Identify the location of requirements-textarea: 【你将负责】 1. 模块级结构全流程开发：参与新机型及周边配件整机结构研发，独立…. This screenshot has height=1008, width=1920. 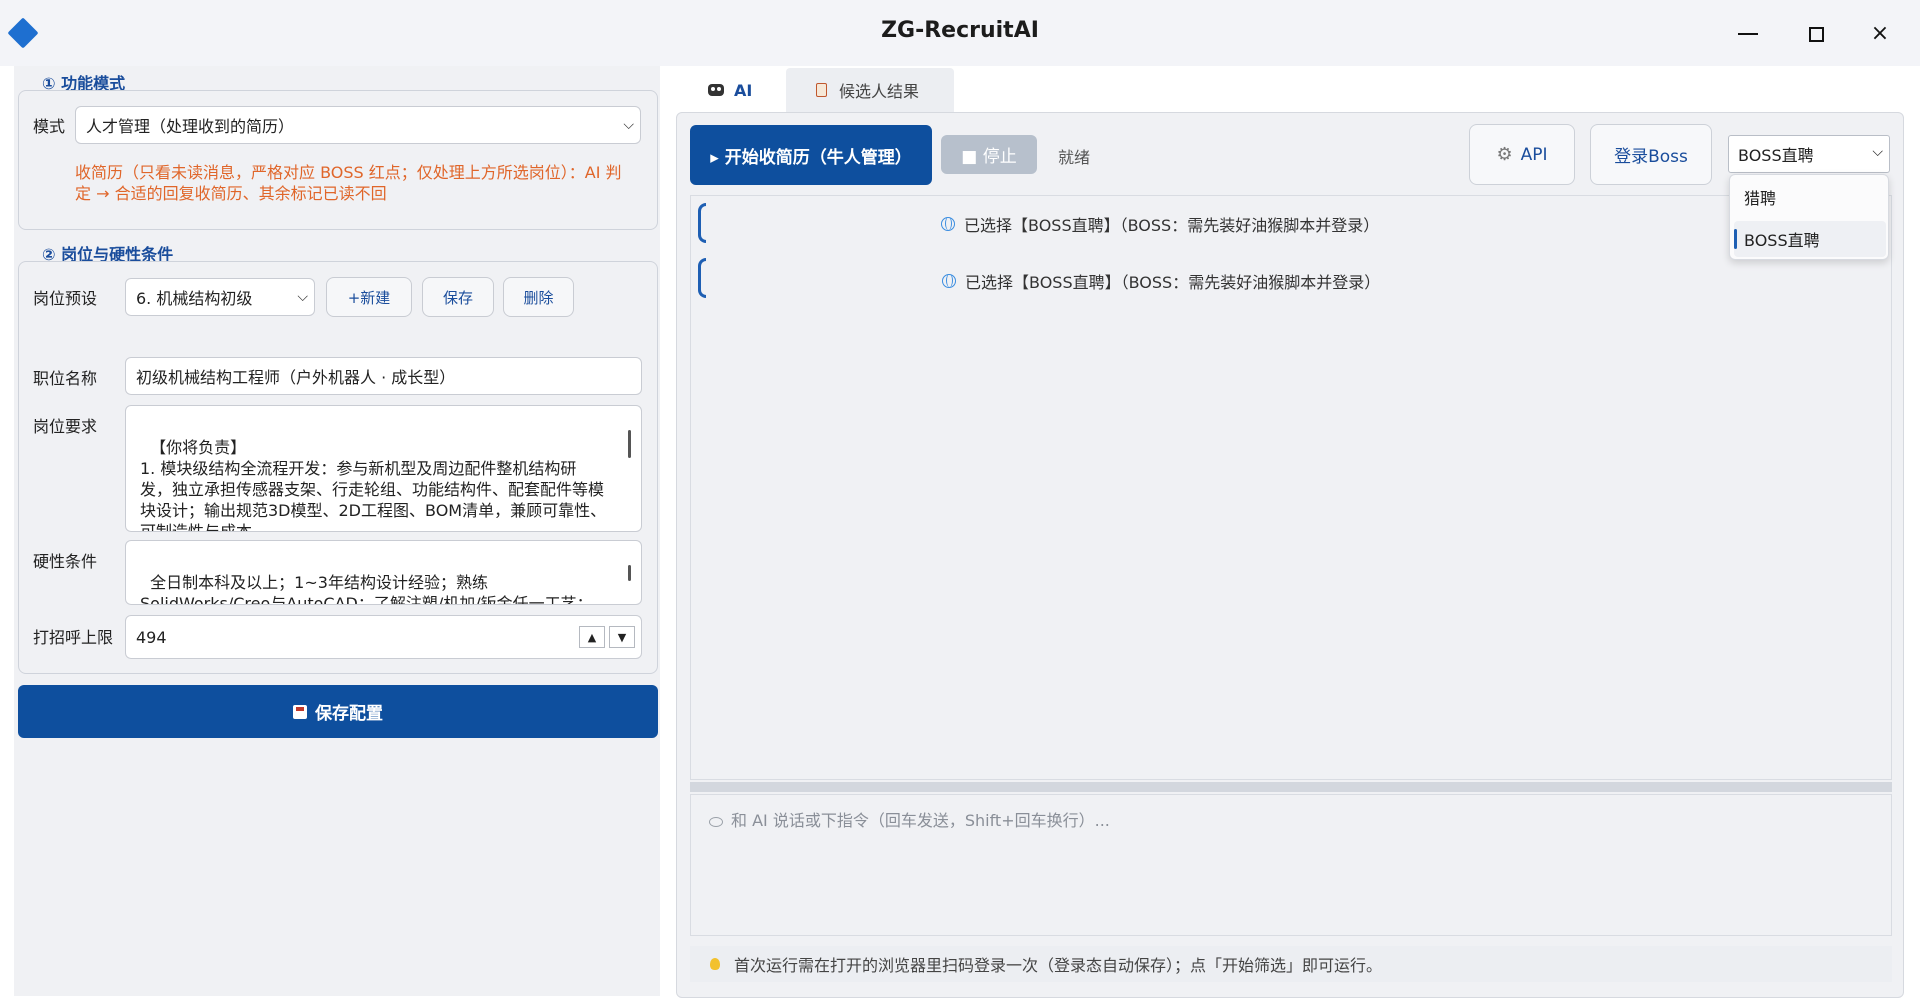
(383, 468).